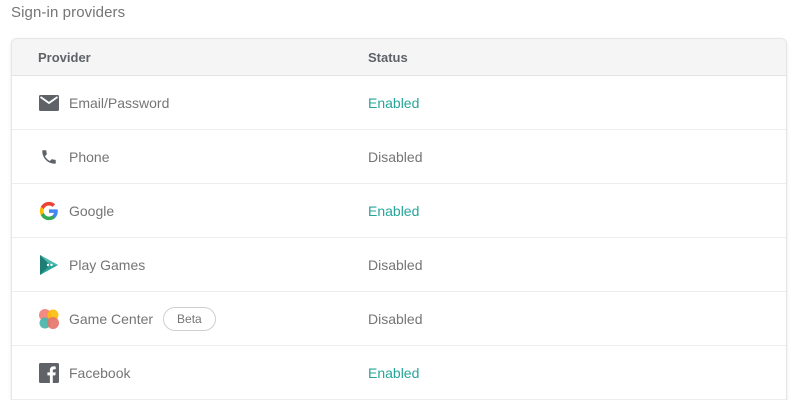 The image size is (800, 400). Describe the element at coordinates (68, 12) in the screenshot. I see `section-title: Sign-in providers` at that location.